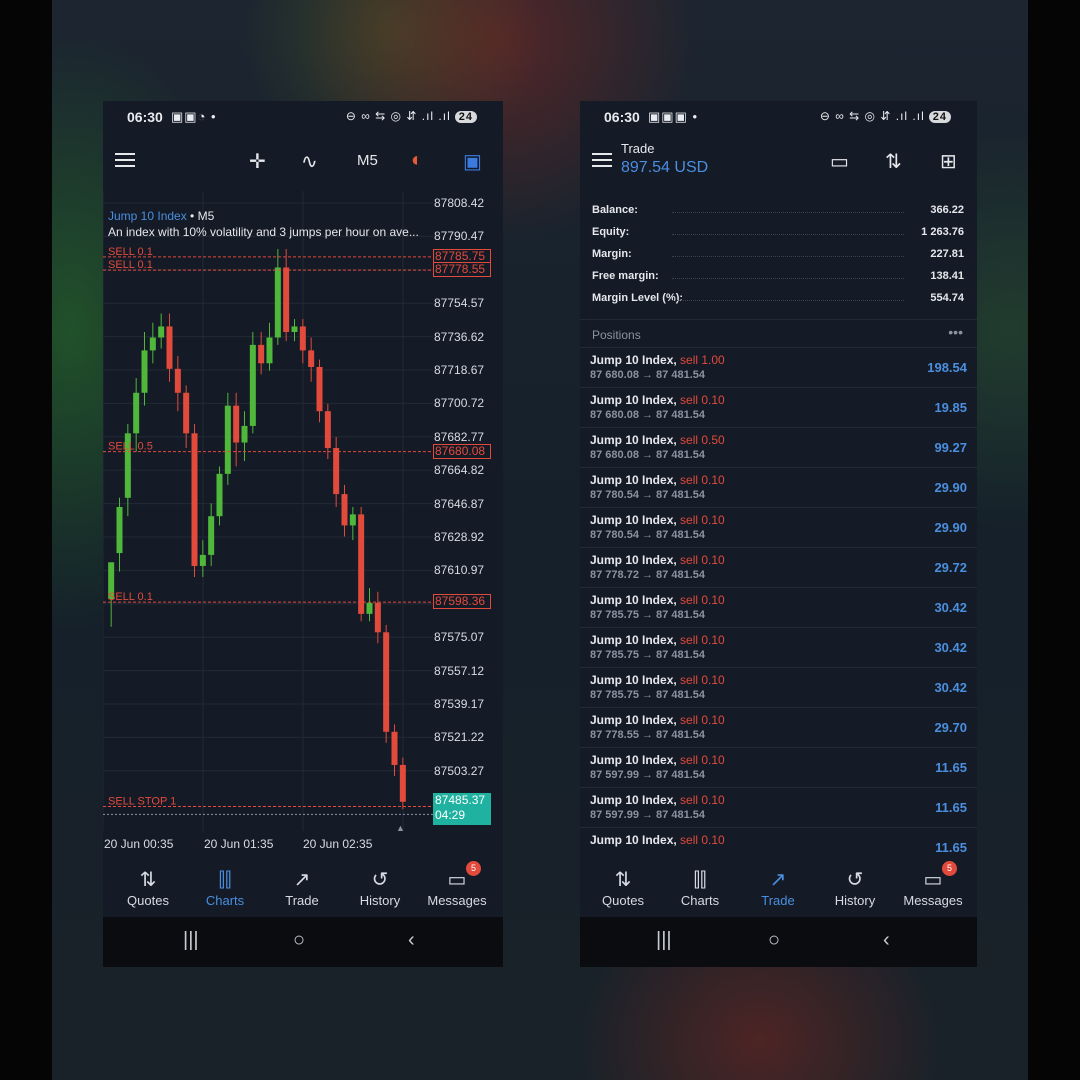  What do you see at coordinates (380, 880) in the screenshot?
I see `history-icon: ↺` at bounding box center [380, 880].